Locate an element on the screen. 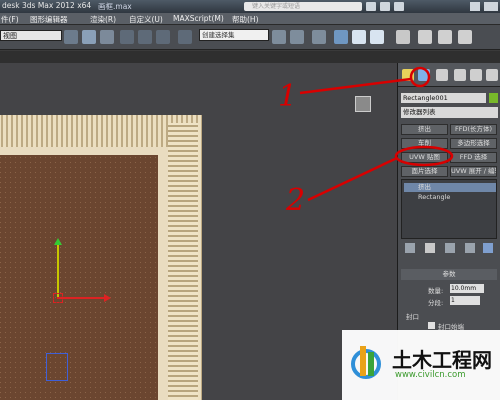 The width and height of the screenshot is (500, 400). annotation-label-1: 1 is located at coordinates (288, 96).